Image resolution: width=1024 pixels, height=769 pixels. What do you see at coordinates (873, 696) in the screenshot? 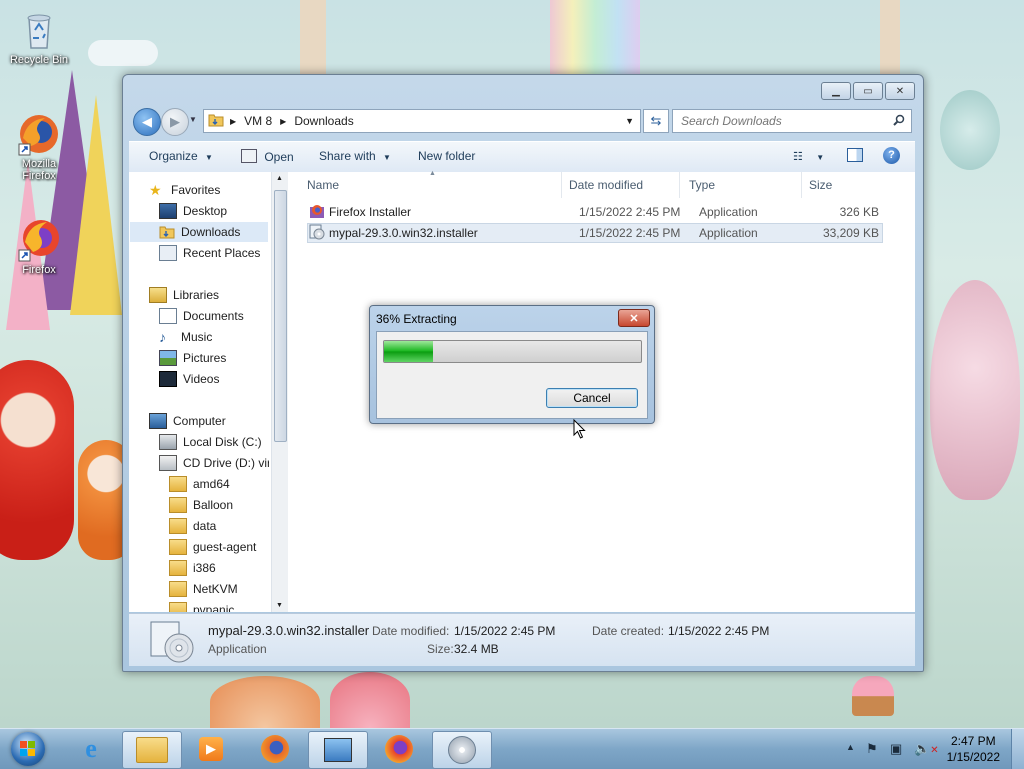
I see `decor-cupcake` at bounding box center [873, 696].